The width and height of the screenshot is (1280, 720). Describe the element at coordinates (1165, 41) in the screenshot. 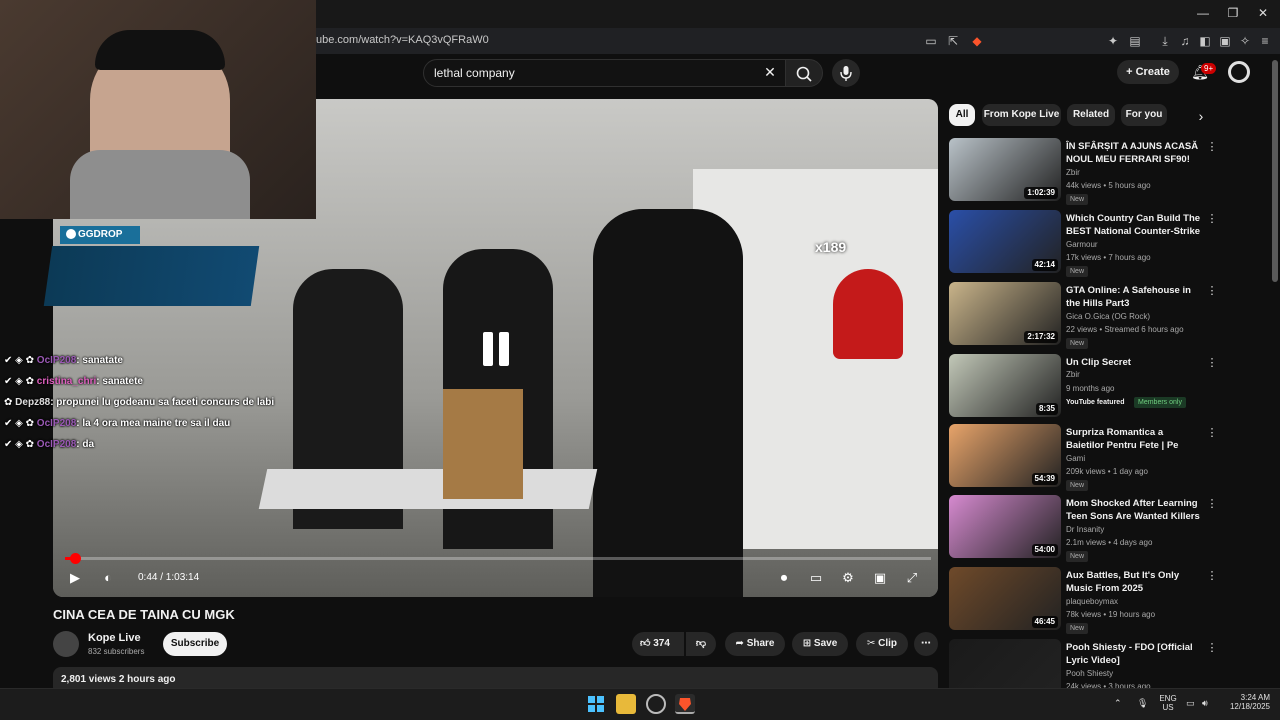

I see `download-icon: ⤓` at that location.